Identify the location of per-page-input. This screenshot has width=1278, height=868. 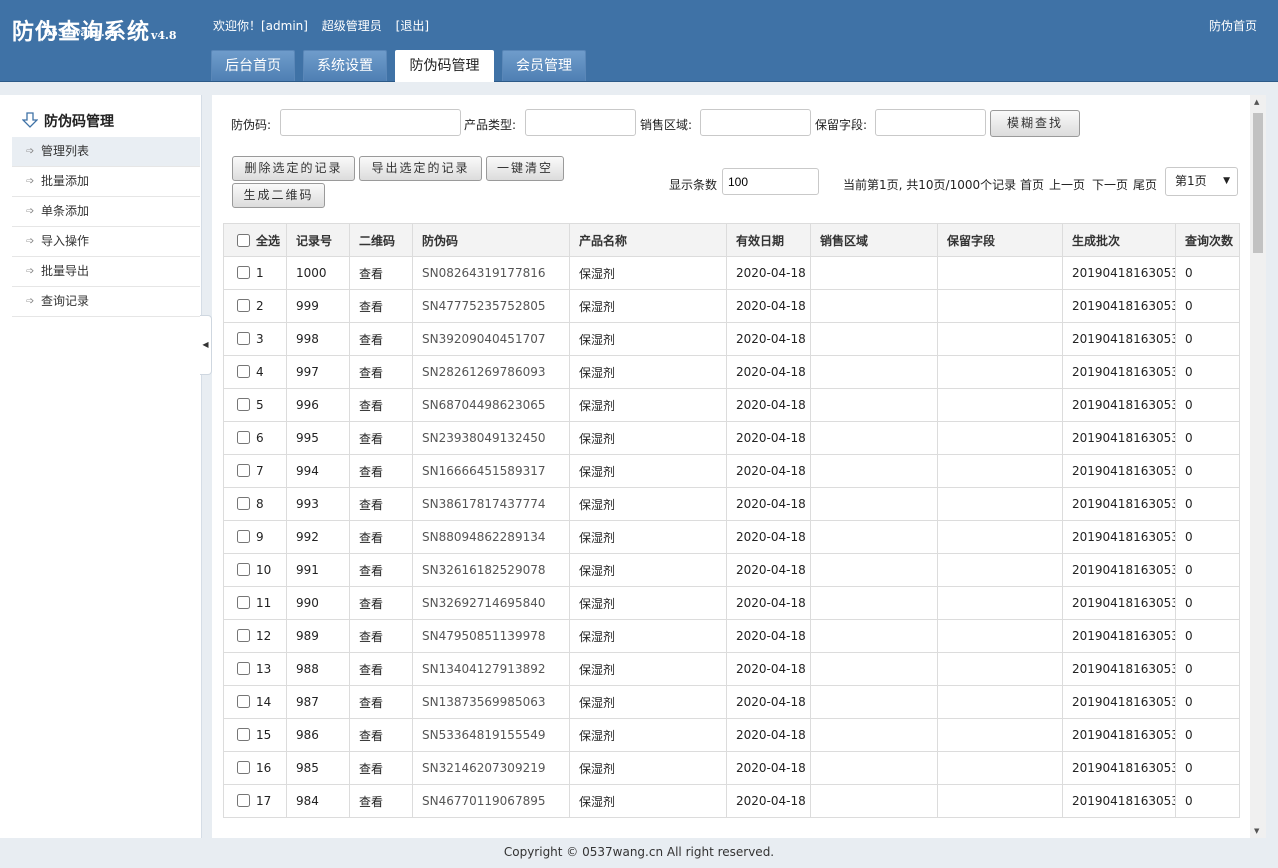
(770, 181).